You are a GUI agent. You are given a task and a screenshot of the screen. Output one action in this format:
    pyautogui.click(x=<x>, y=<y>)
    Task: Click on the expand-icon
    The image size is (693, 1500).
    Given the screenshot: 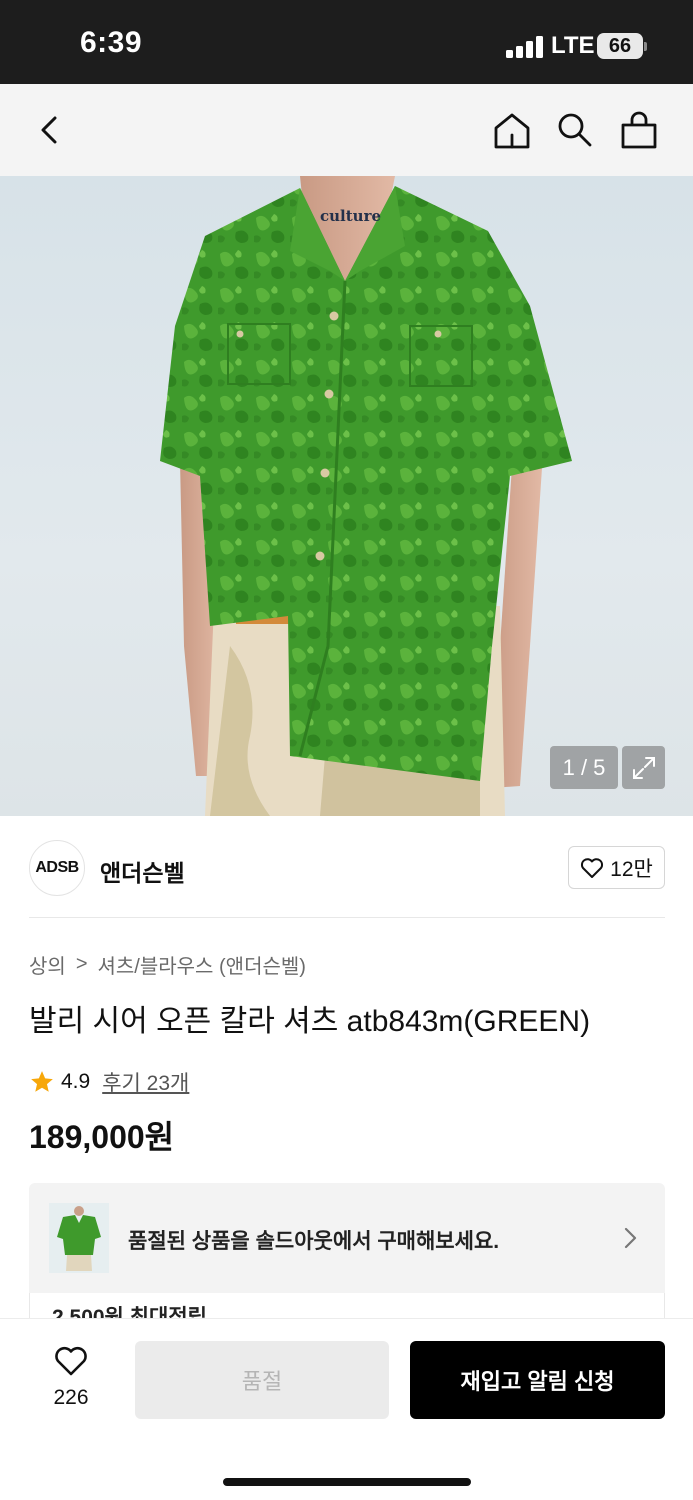 What is the action you would take?
    pyautogui.click(x=643, y=767)
    